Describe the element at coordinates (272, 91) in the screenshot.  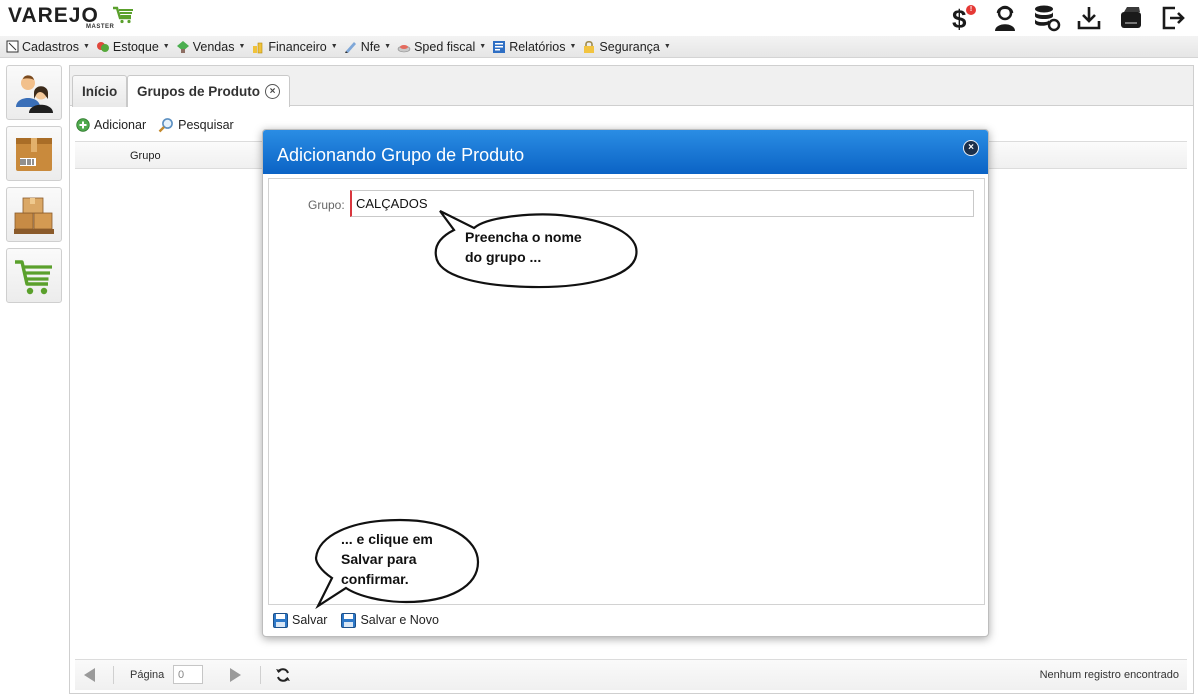
I see `tab-close-icon: ×` at that location.